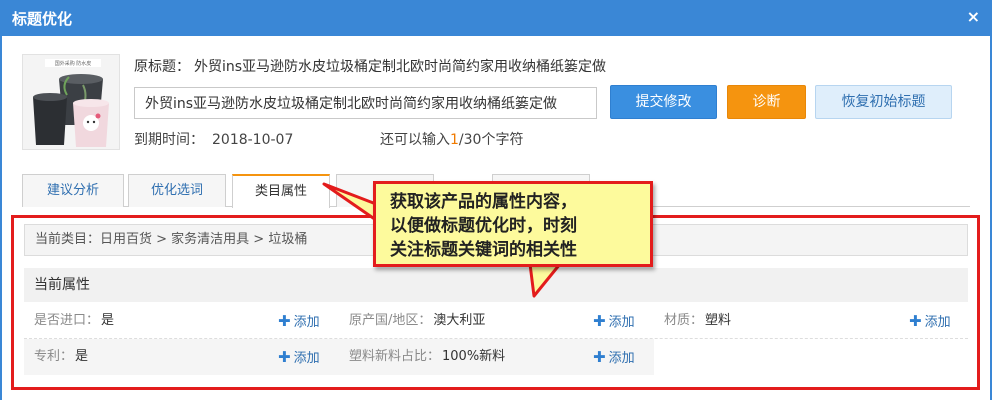  Describe the element at coordinates (474, 356) in the screenshot. I see `attribute-value: 100%新料` at that location.